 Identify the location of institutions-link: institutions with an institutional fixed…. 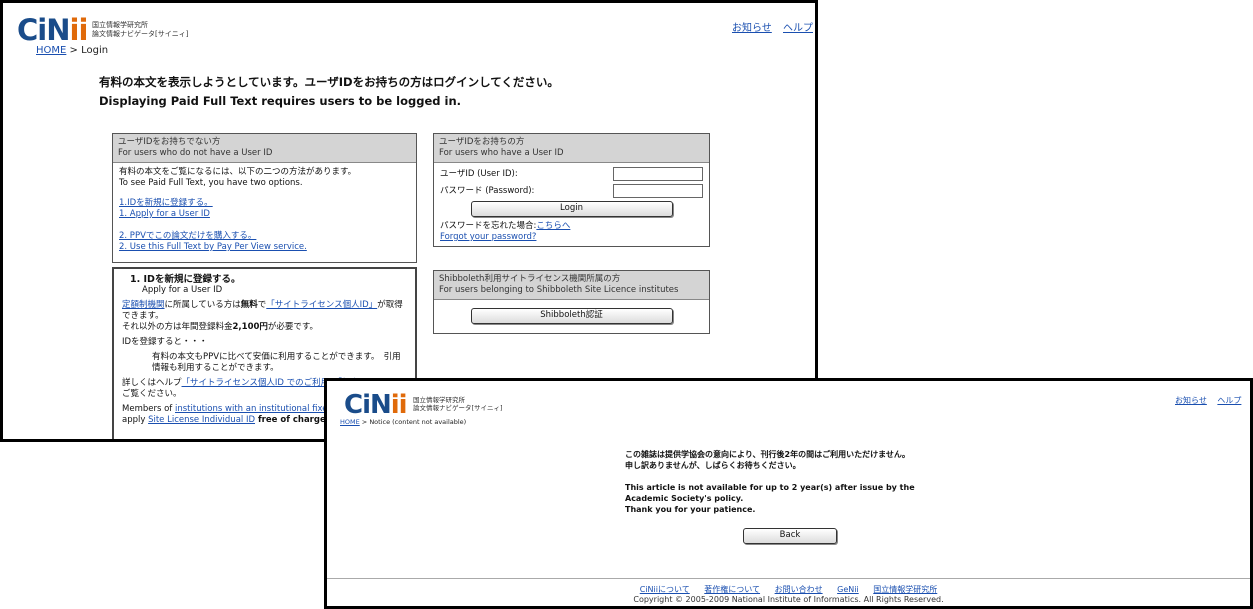
(255, 409).